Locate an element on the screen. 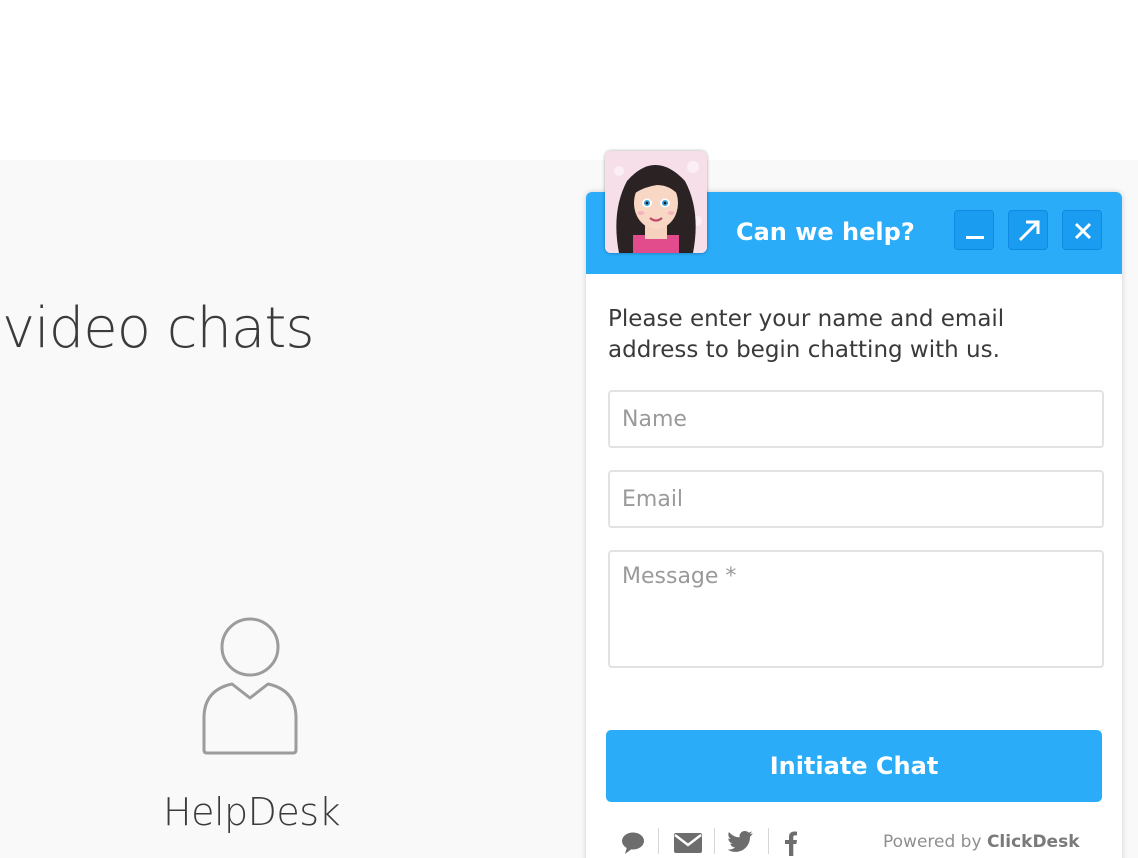 The width and height of the screenshot is (1138, 858). facebook-icon is located at coordinates (791, 843).